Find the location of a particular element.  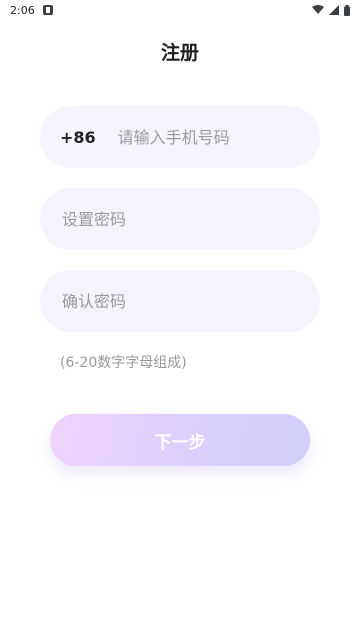

status-bar: 2:06 is located at coordinates (180, 10).